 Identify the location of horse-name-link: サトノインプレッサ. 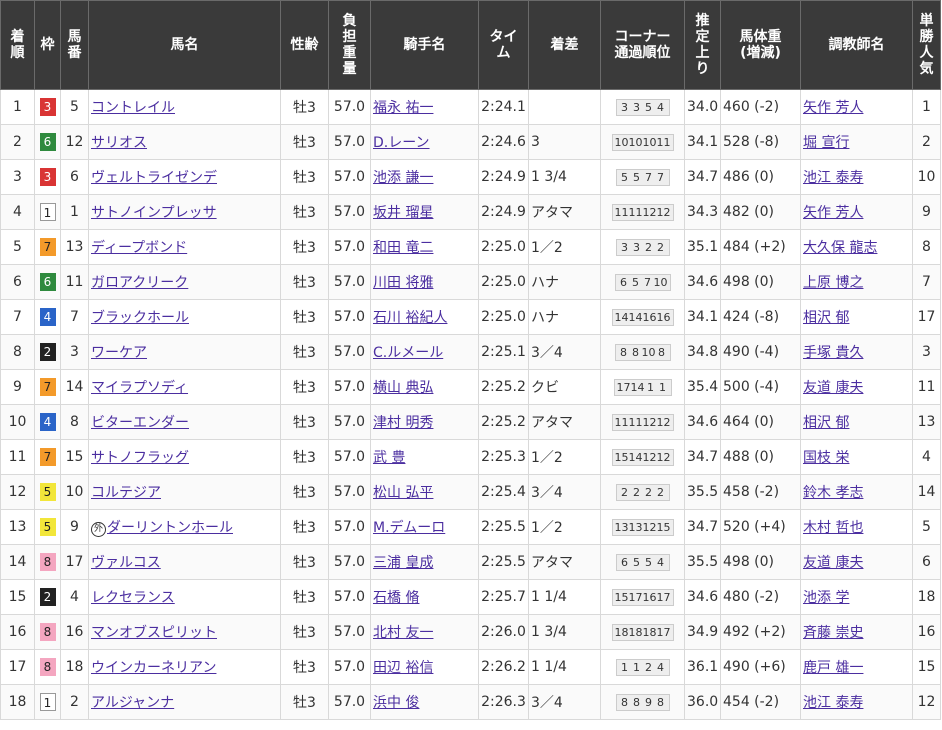
(154, 213).